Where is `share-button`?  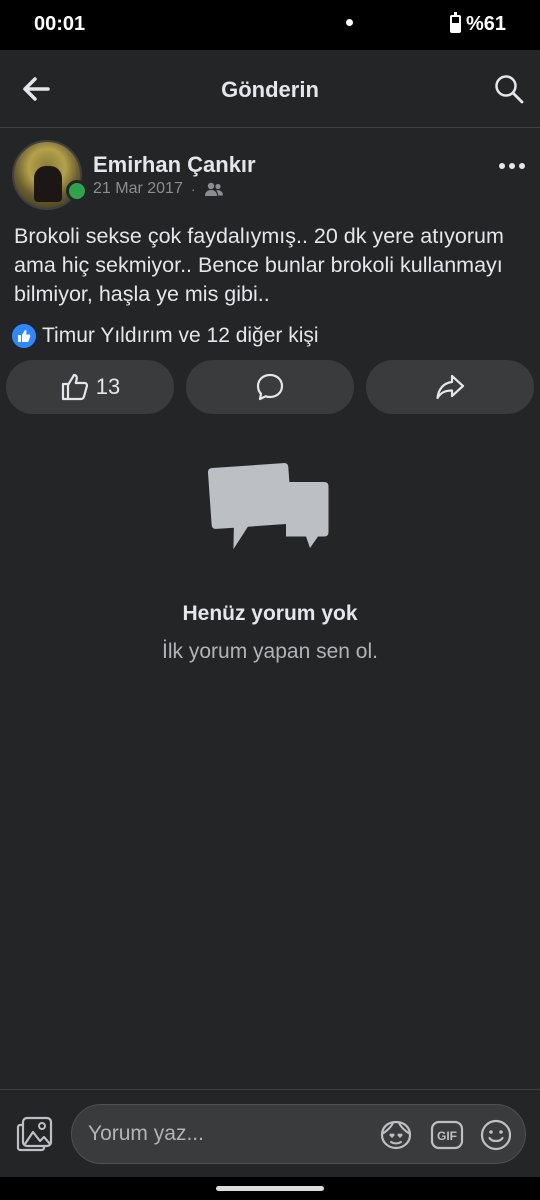
share-button is located at coordinates (450, 387).